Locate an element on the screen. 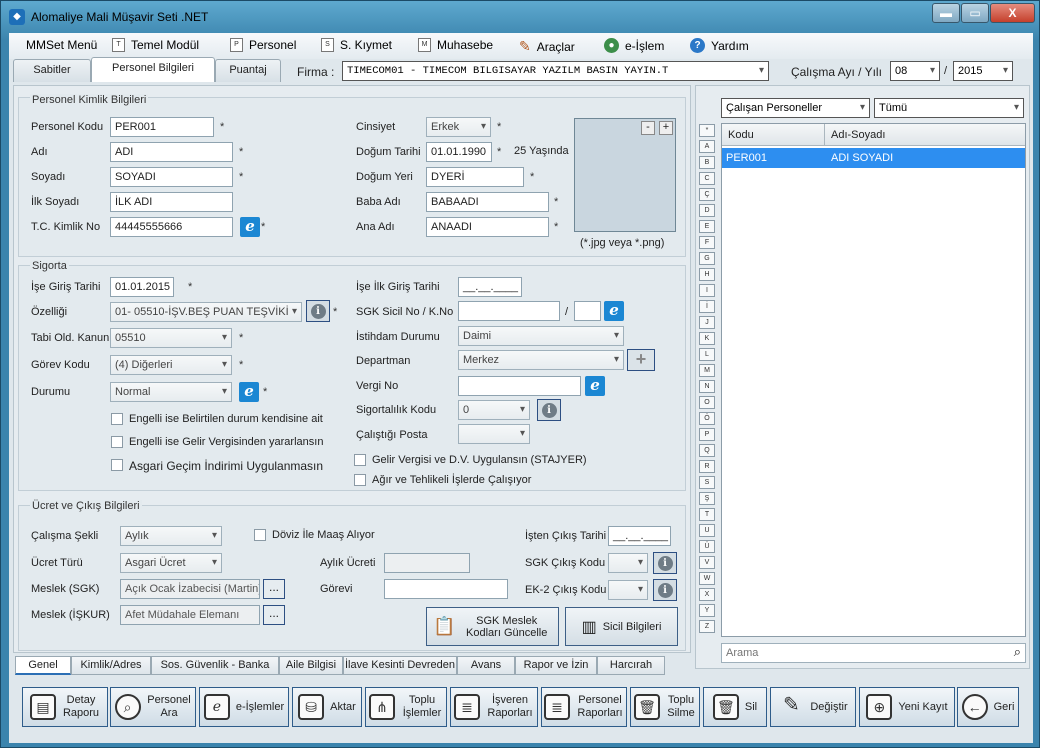 Image resolution: width=1040 pixels, height=748 pixels. tab-genel: Genel is located at coordinates (43, 665).